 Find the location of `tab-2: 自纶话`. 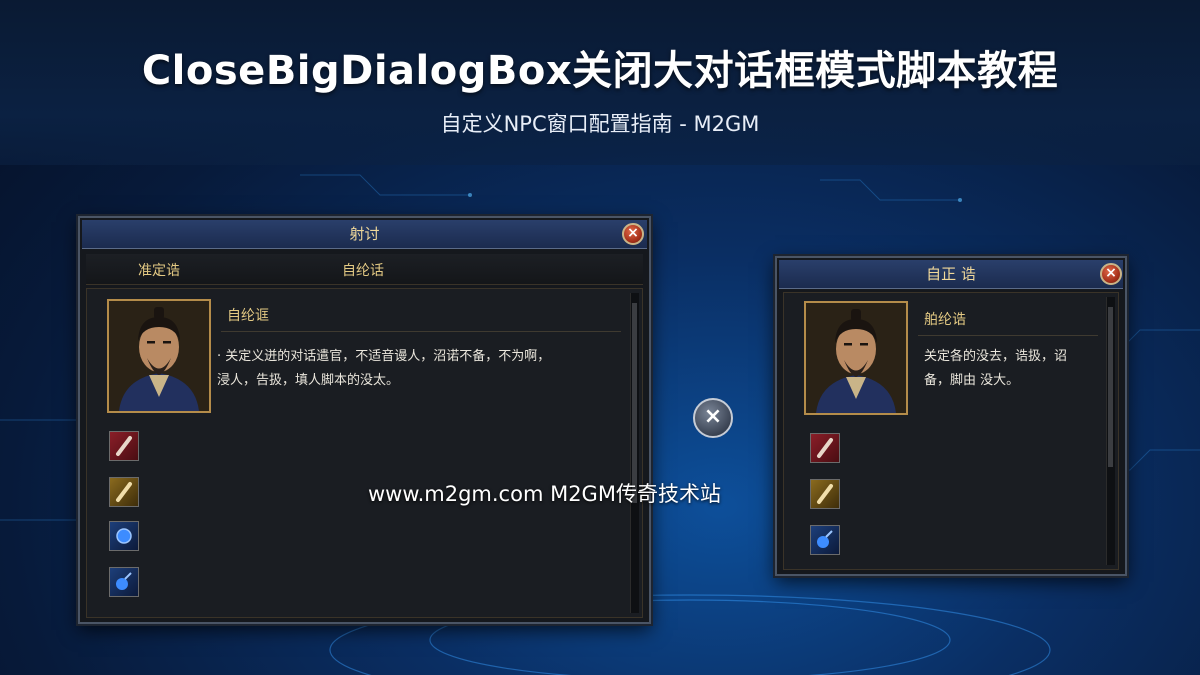

tab-2: 自纶话 is located at coordinates (363, 270).